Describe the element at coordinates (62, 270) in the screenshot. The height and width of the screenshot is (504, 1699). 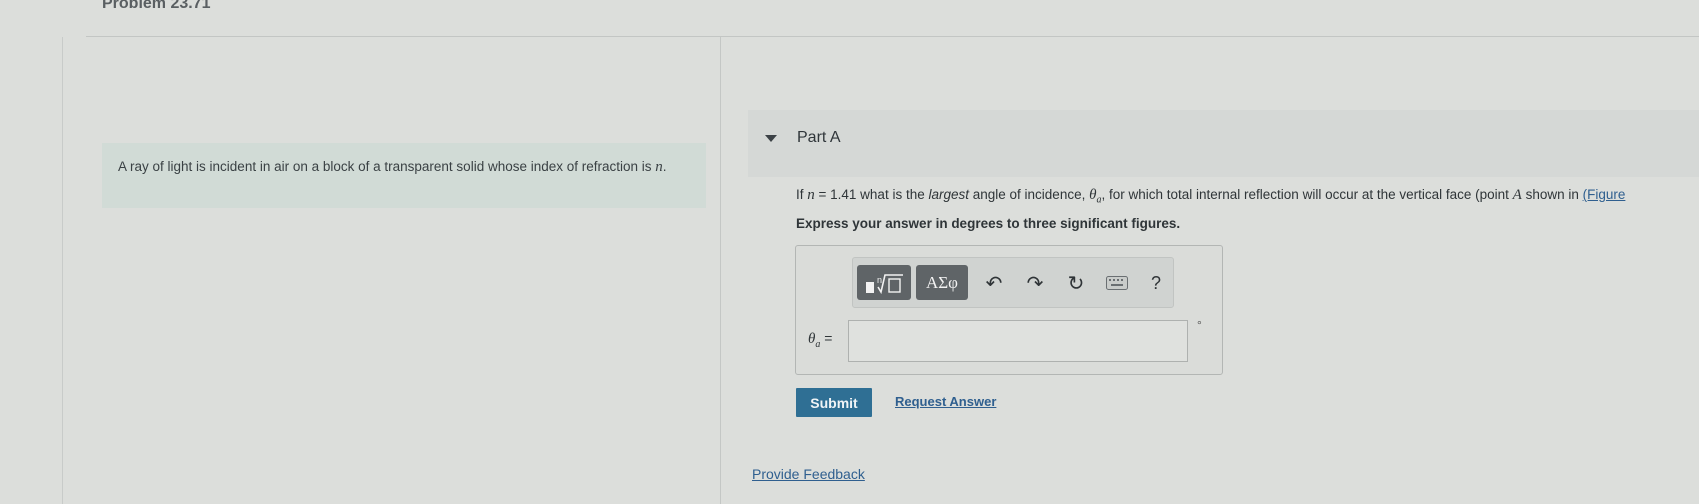
I see `left-border` at that location.